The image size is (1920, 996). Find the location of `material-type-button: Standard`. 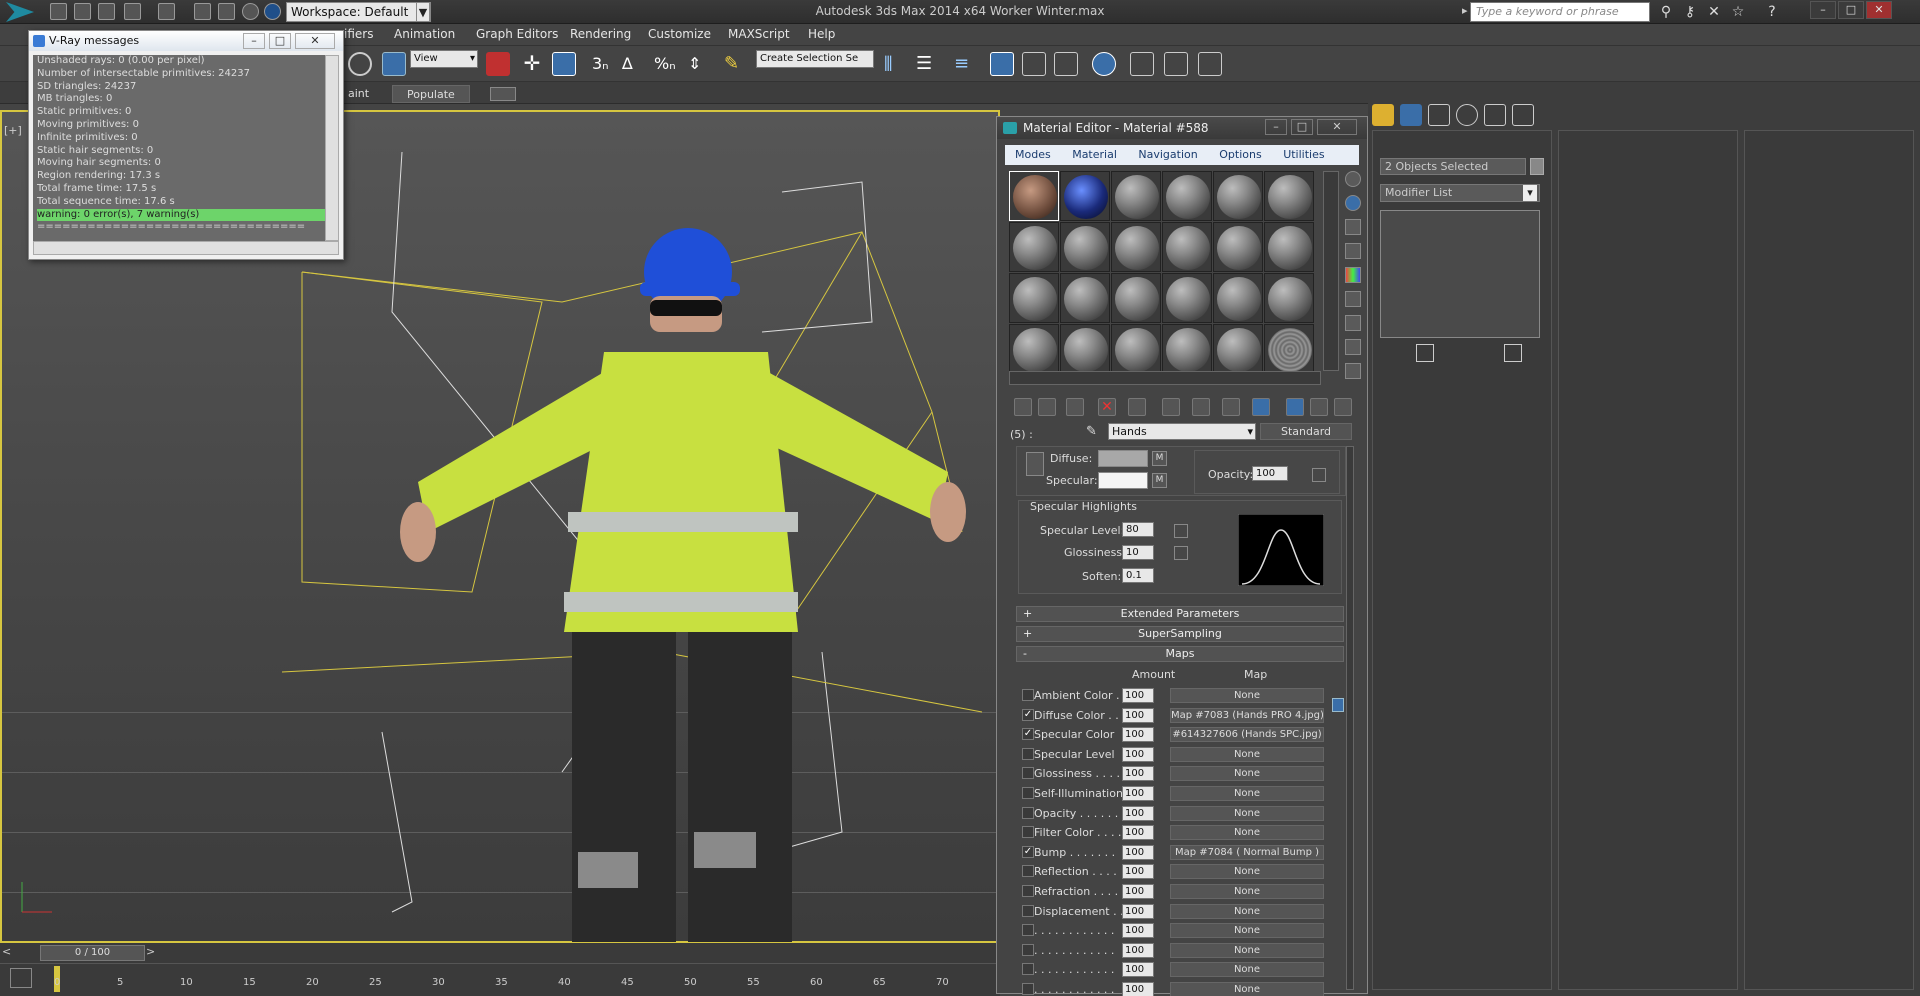

material-type-button: Standard is located at coordinates (1306, 431).